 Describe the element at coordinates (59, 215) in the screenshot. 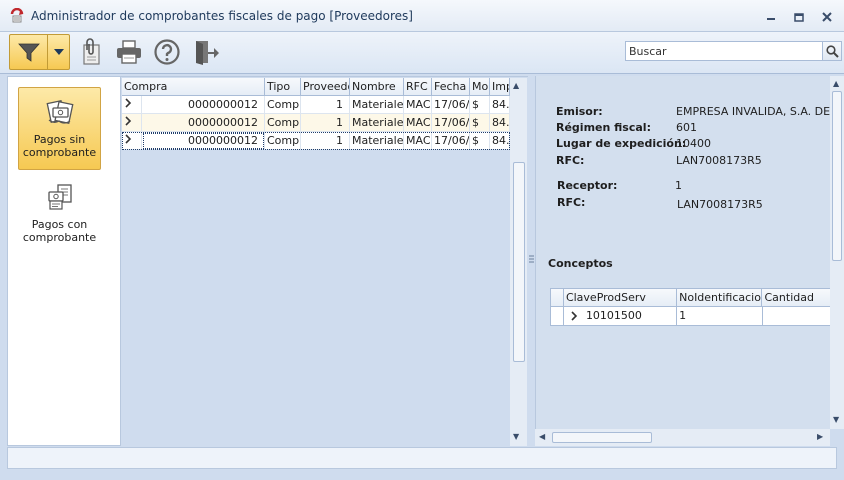

I see `nav-item-pagos-con-comprobante: Pagos con comprobante` at that location.